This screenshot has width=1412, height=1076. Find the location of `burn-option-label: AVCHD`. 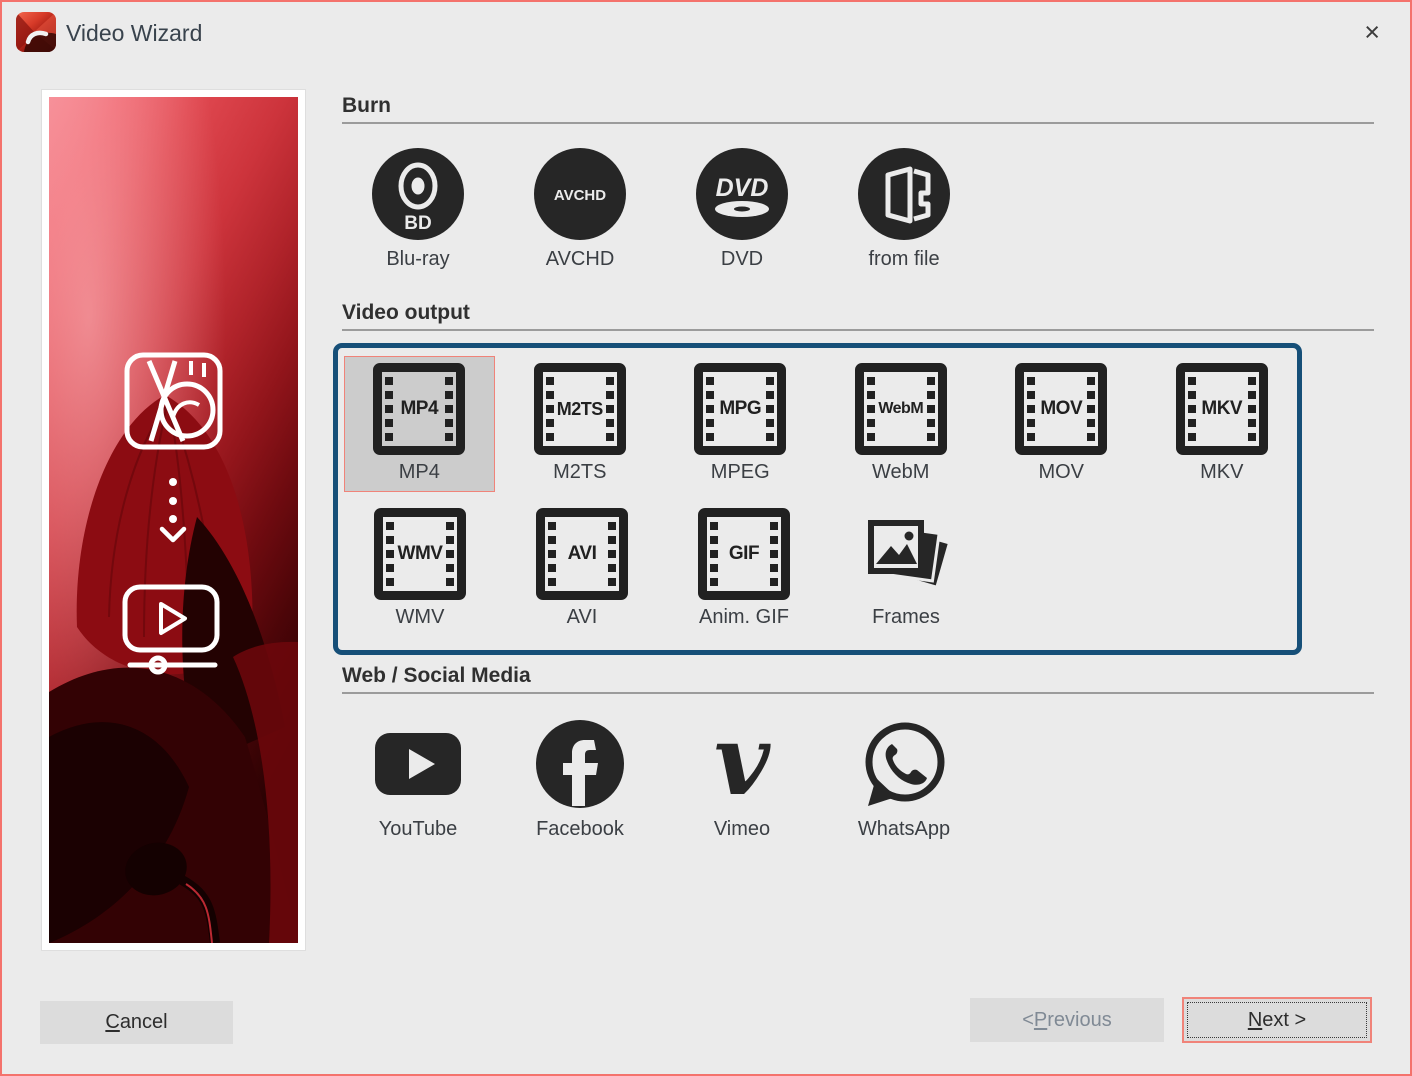

burn-option-label: AVCHD is located at coordinates (580, 259).